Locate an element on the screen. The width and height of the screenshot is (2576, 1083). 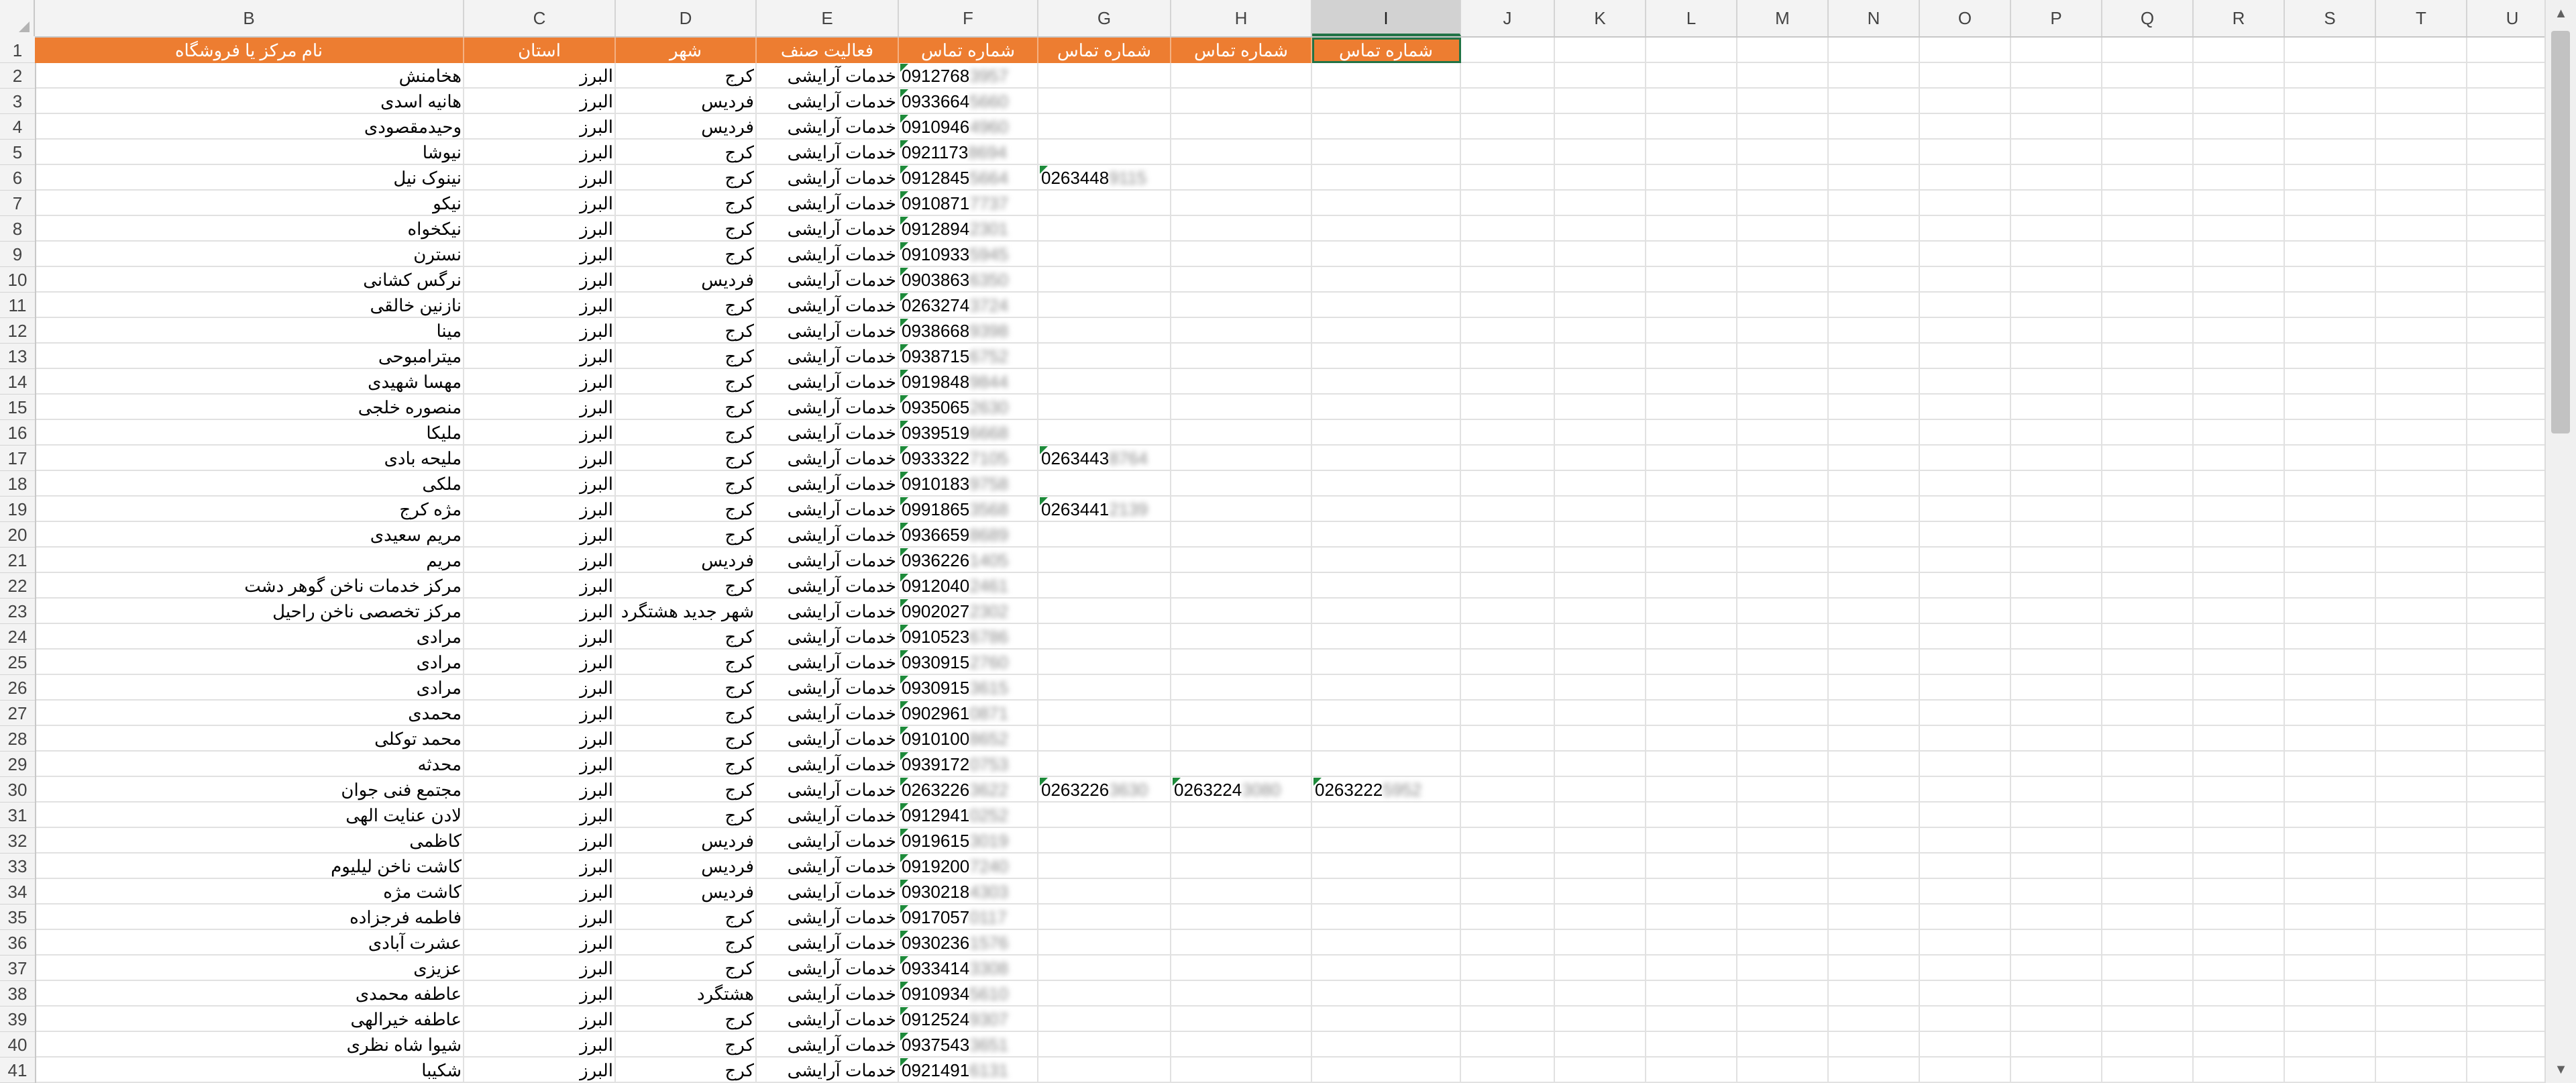
row-header: 33 is located at coordinates (17, 866).